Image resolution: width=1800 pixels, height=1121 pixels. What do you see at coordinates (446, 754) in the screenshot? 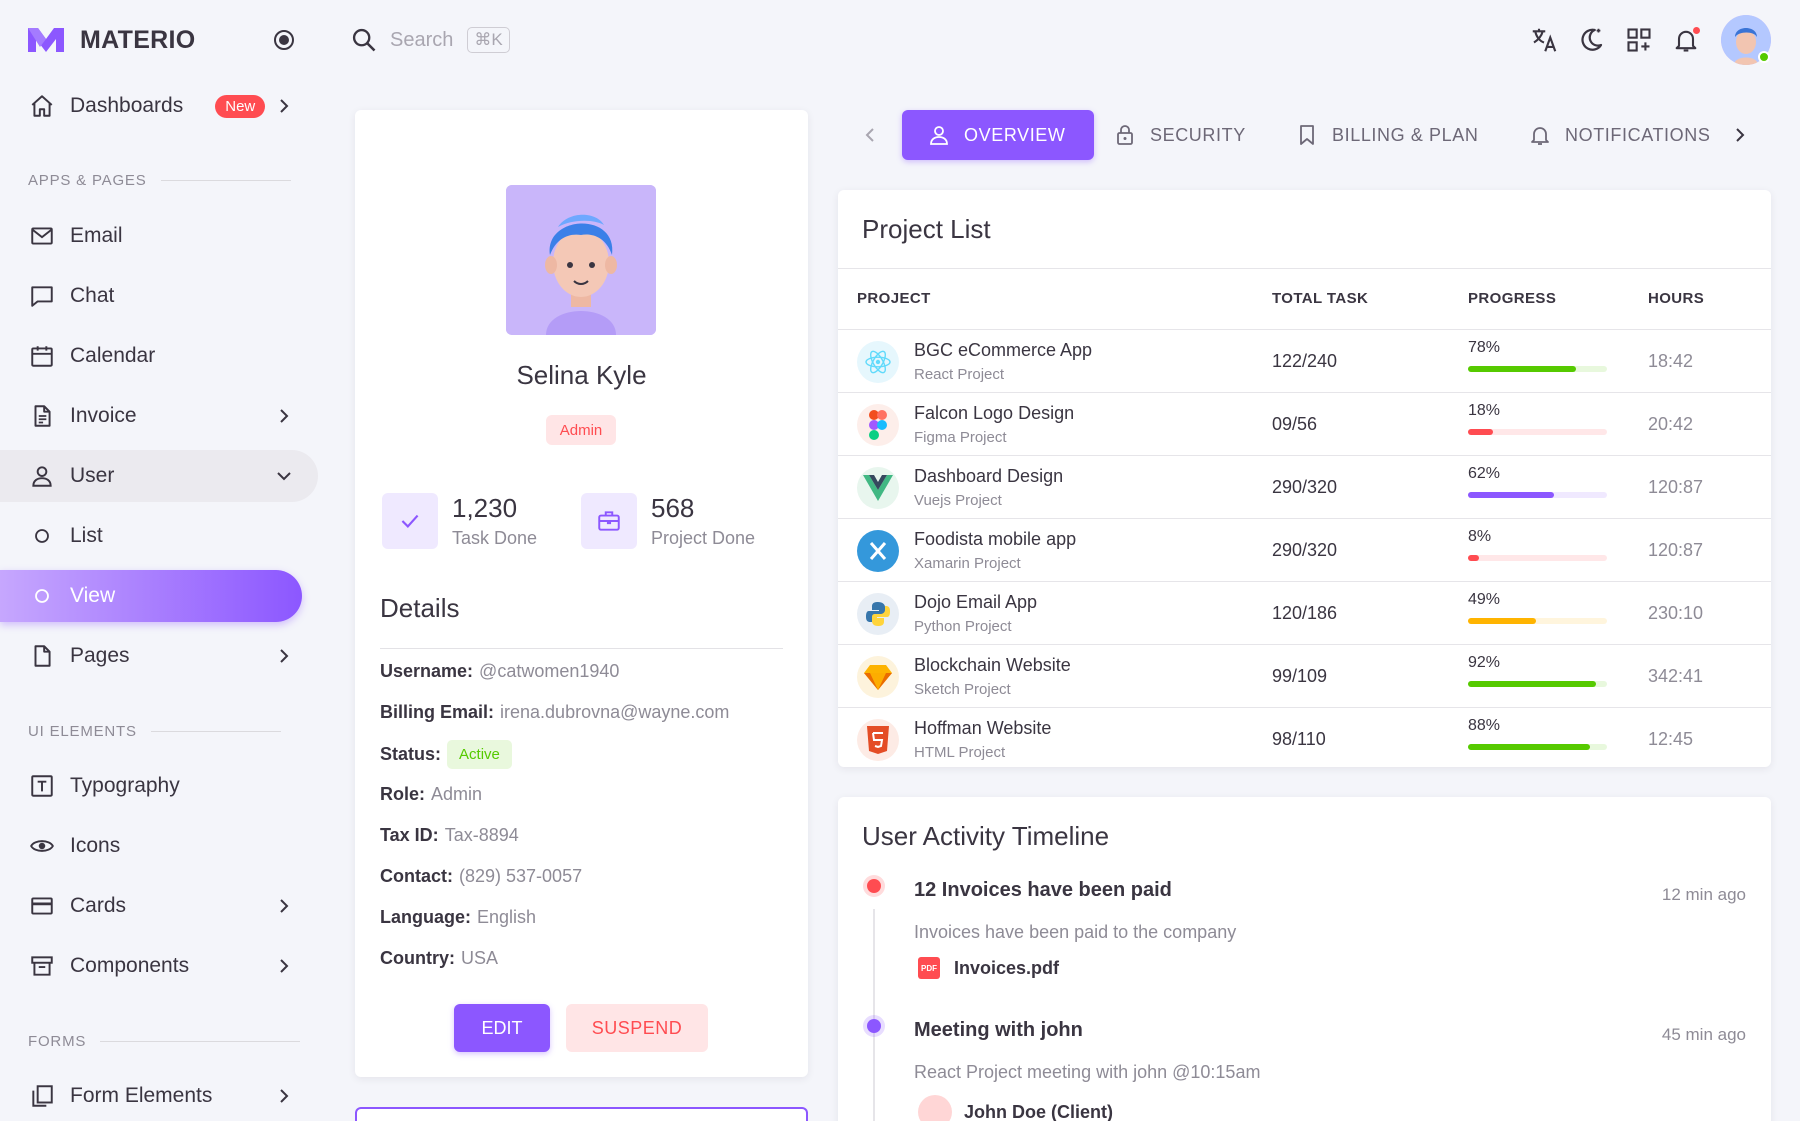
I see `detail-status: Status: Active` at bounding box center [446, 754].